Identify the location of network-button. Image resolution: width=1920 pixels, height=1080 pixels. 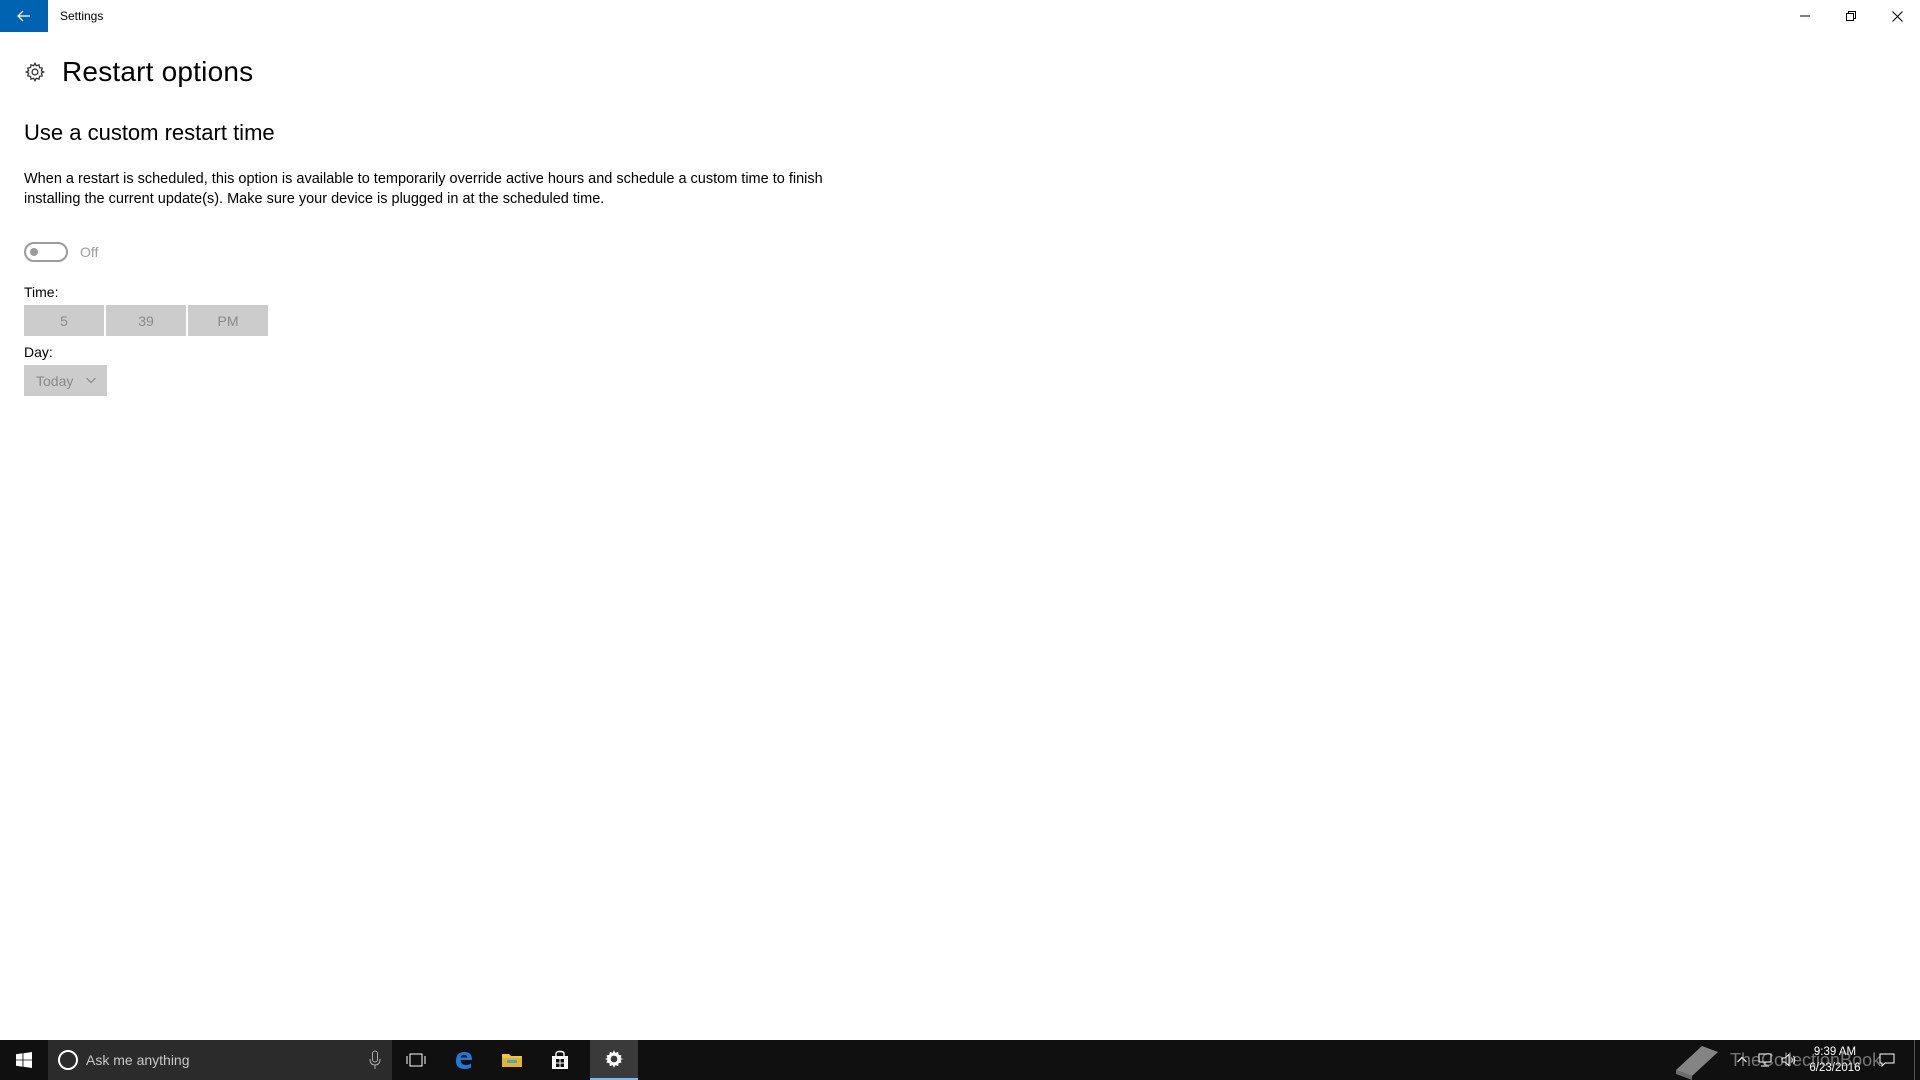
(1765, 1060).